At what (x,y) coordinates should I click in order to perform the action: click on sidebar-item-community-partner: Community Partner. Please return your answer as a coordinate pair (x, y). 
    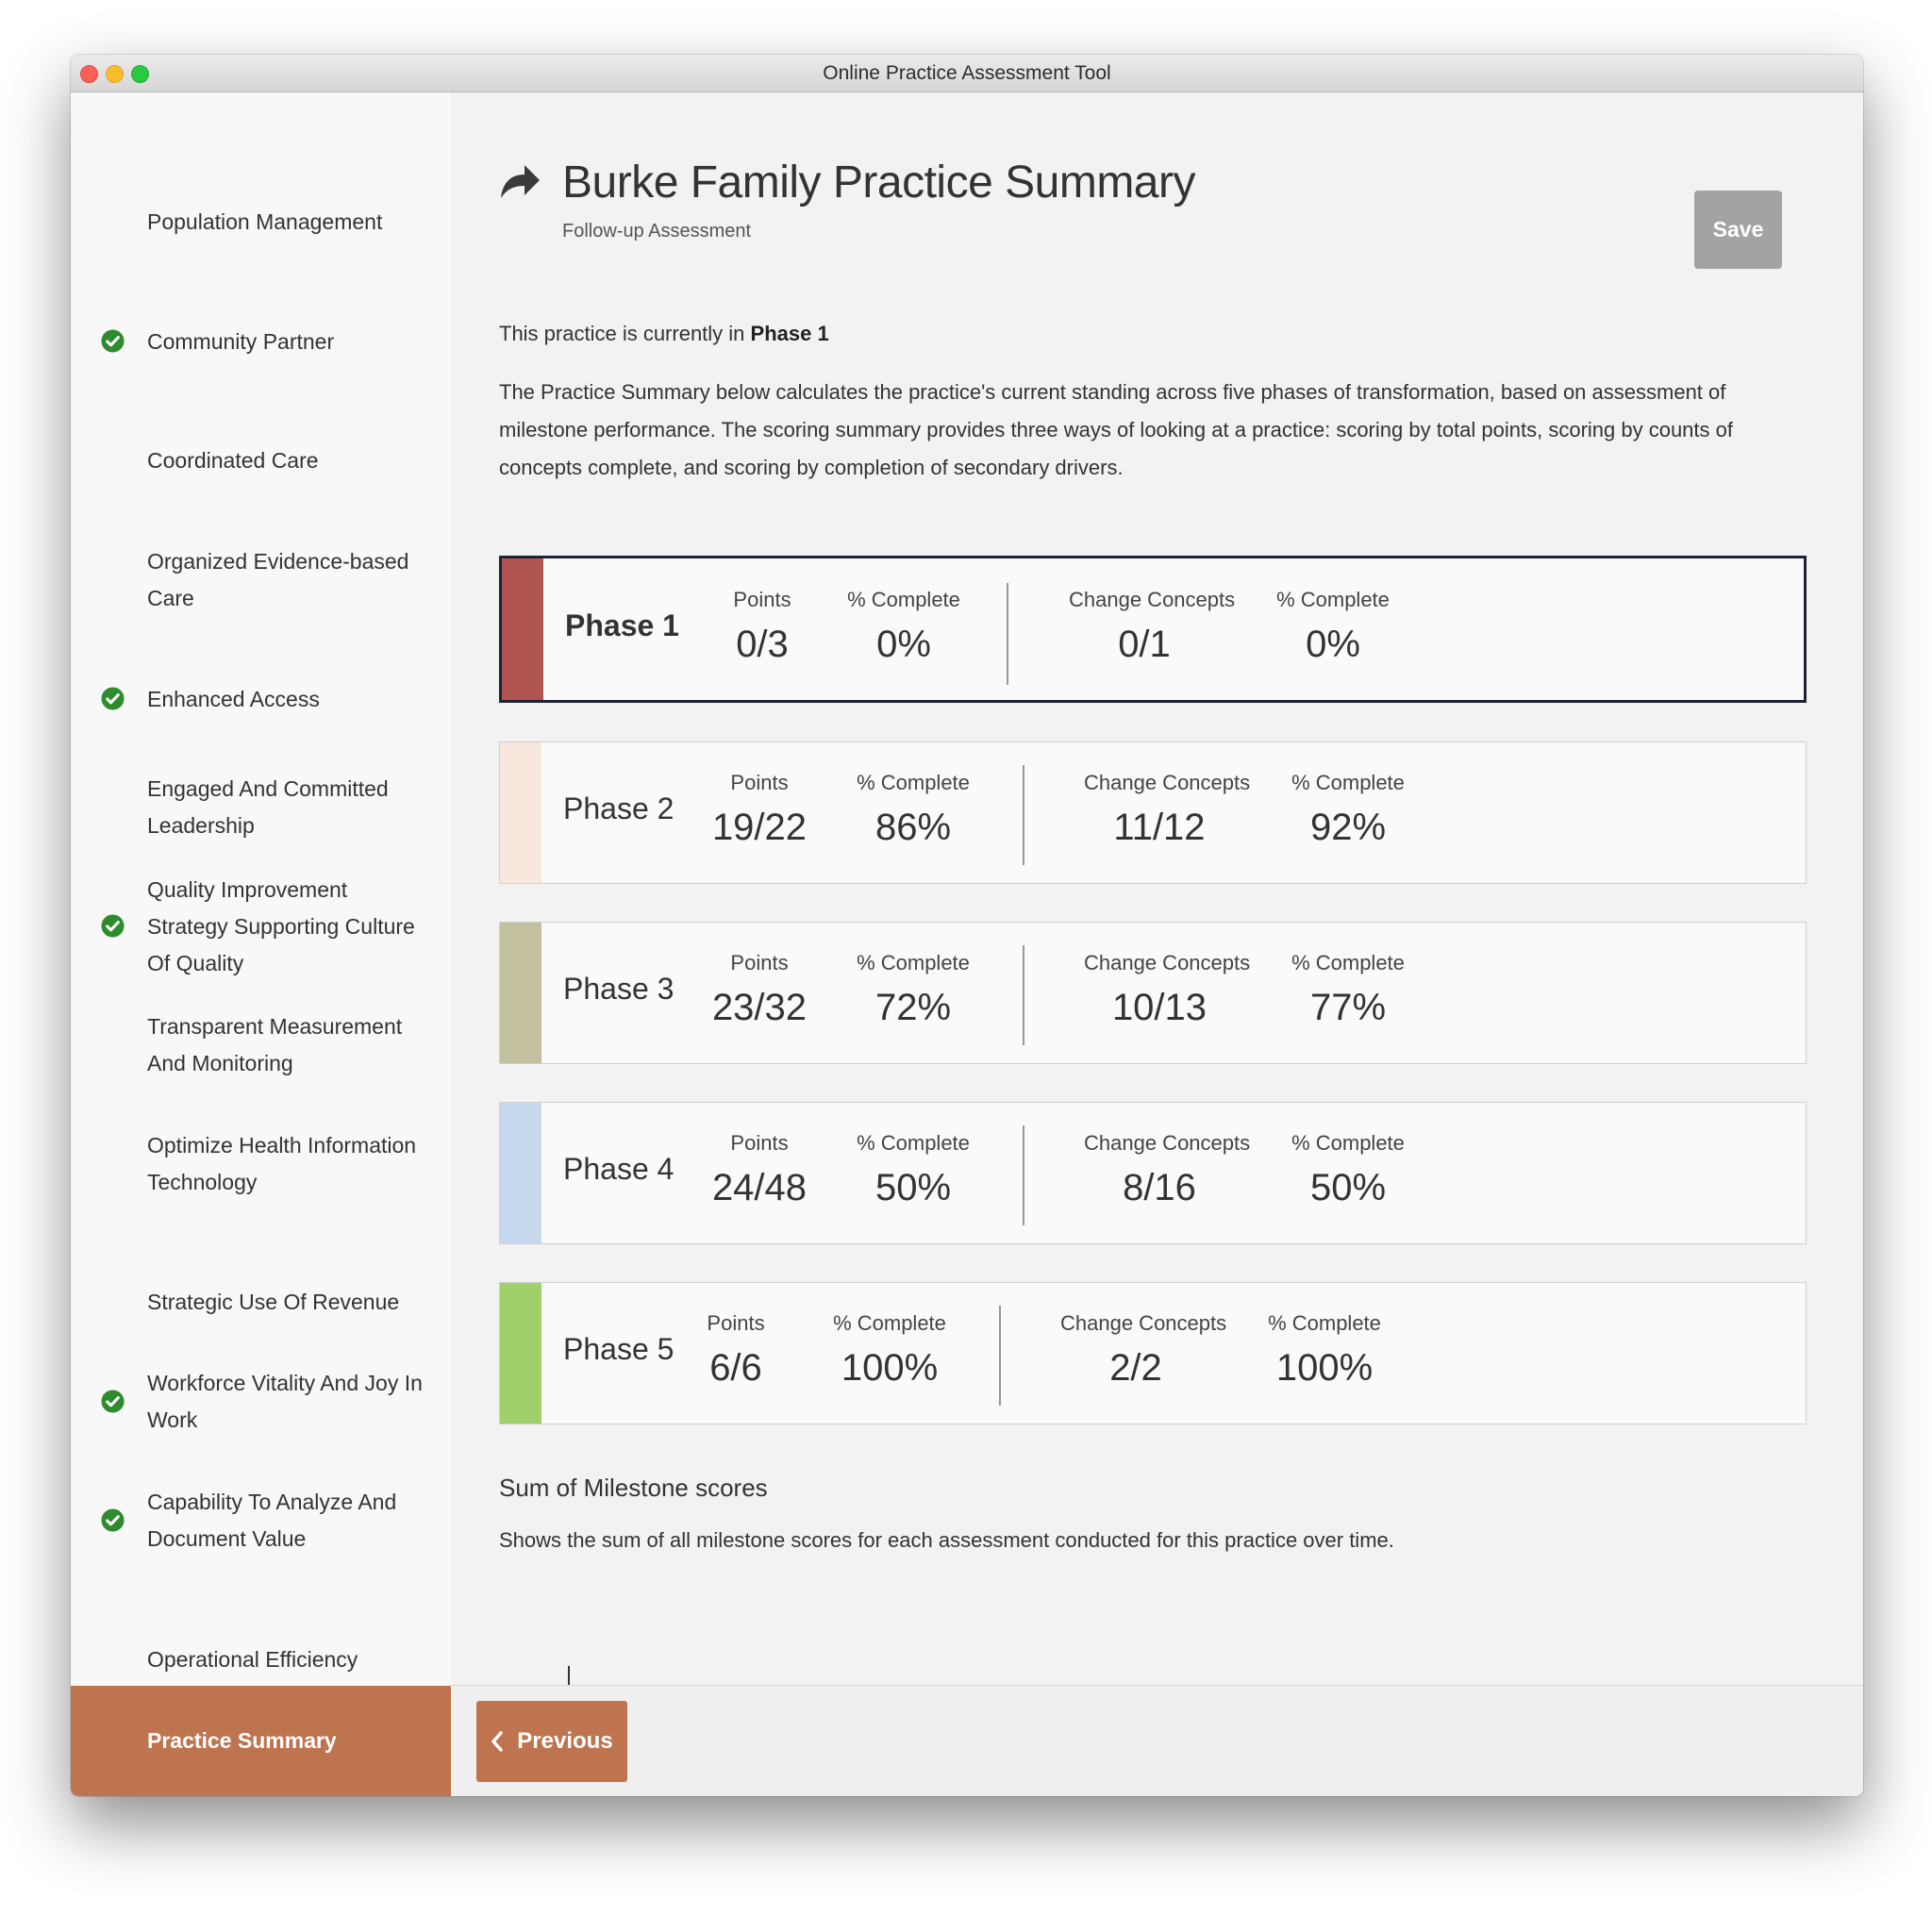
    Looking at the image, I should click on (261, 342).